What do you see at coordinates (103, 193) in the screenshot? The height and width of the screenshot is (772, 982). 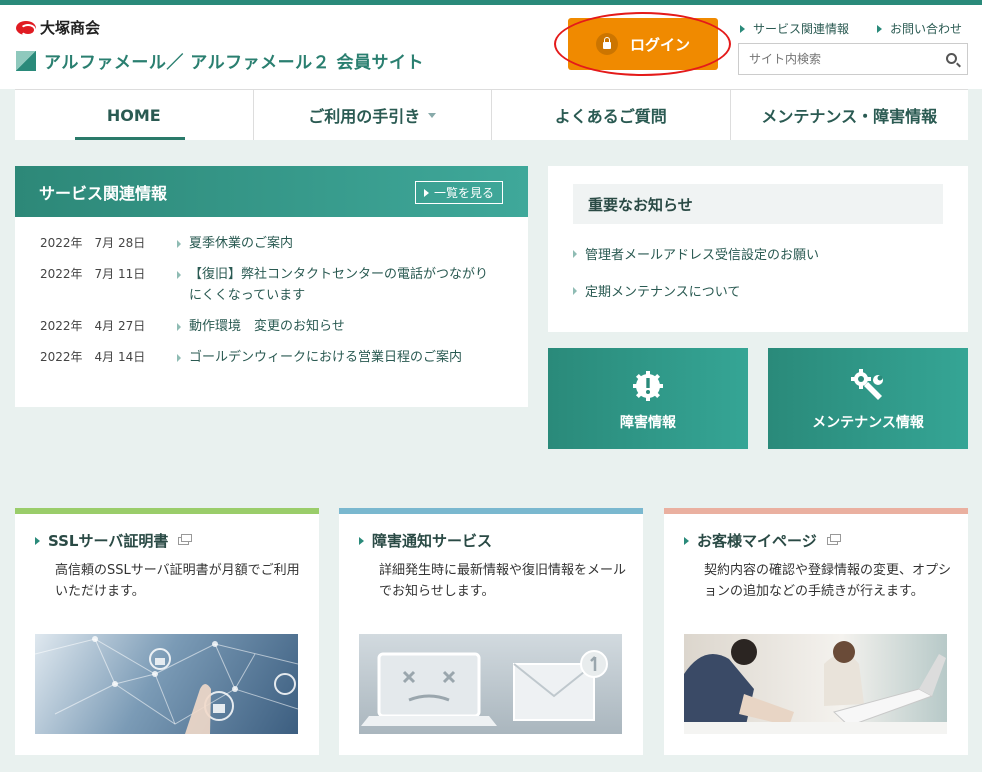 I see `service-info-title: サービス関連情報` at bounding box center [103, 193].